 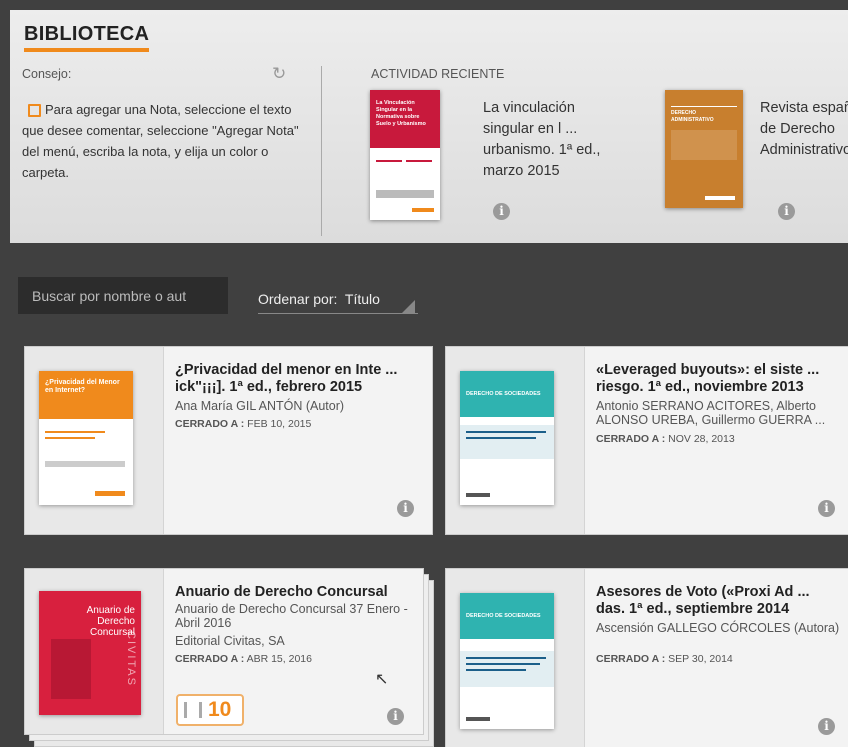 I want to click on collection-count-badge: 10, so click(x=210, y=710).